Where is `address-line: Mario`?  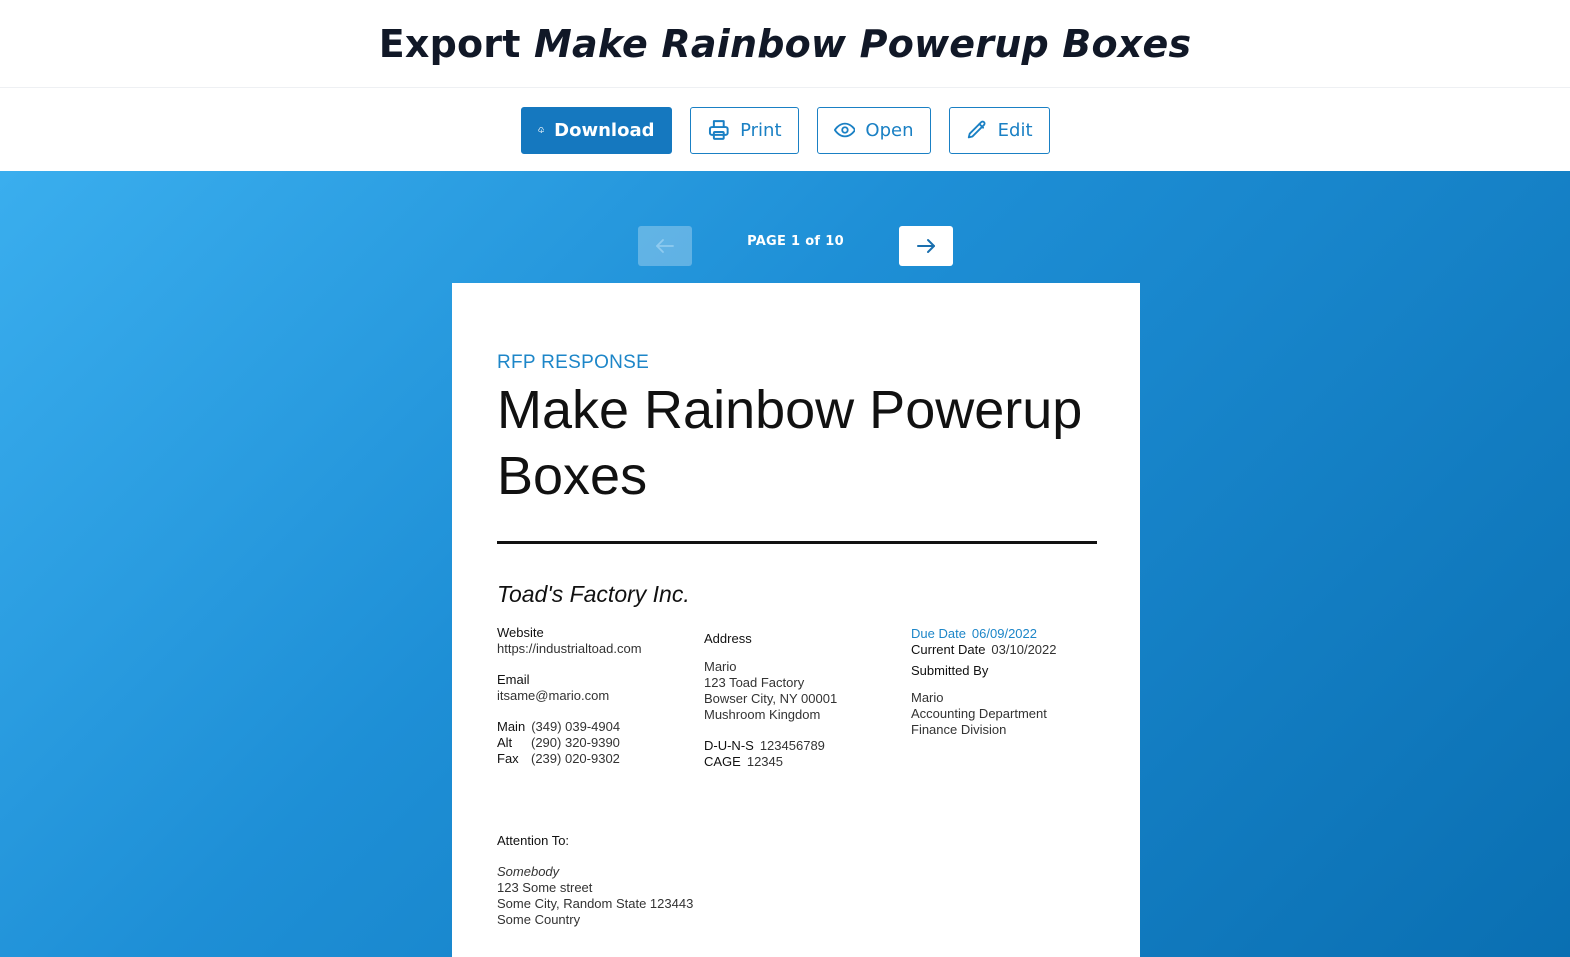
address-line: Mario is located at coordinates (720, 666).